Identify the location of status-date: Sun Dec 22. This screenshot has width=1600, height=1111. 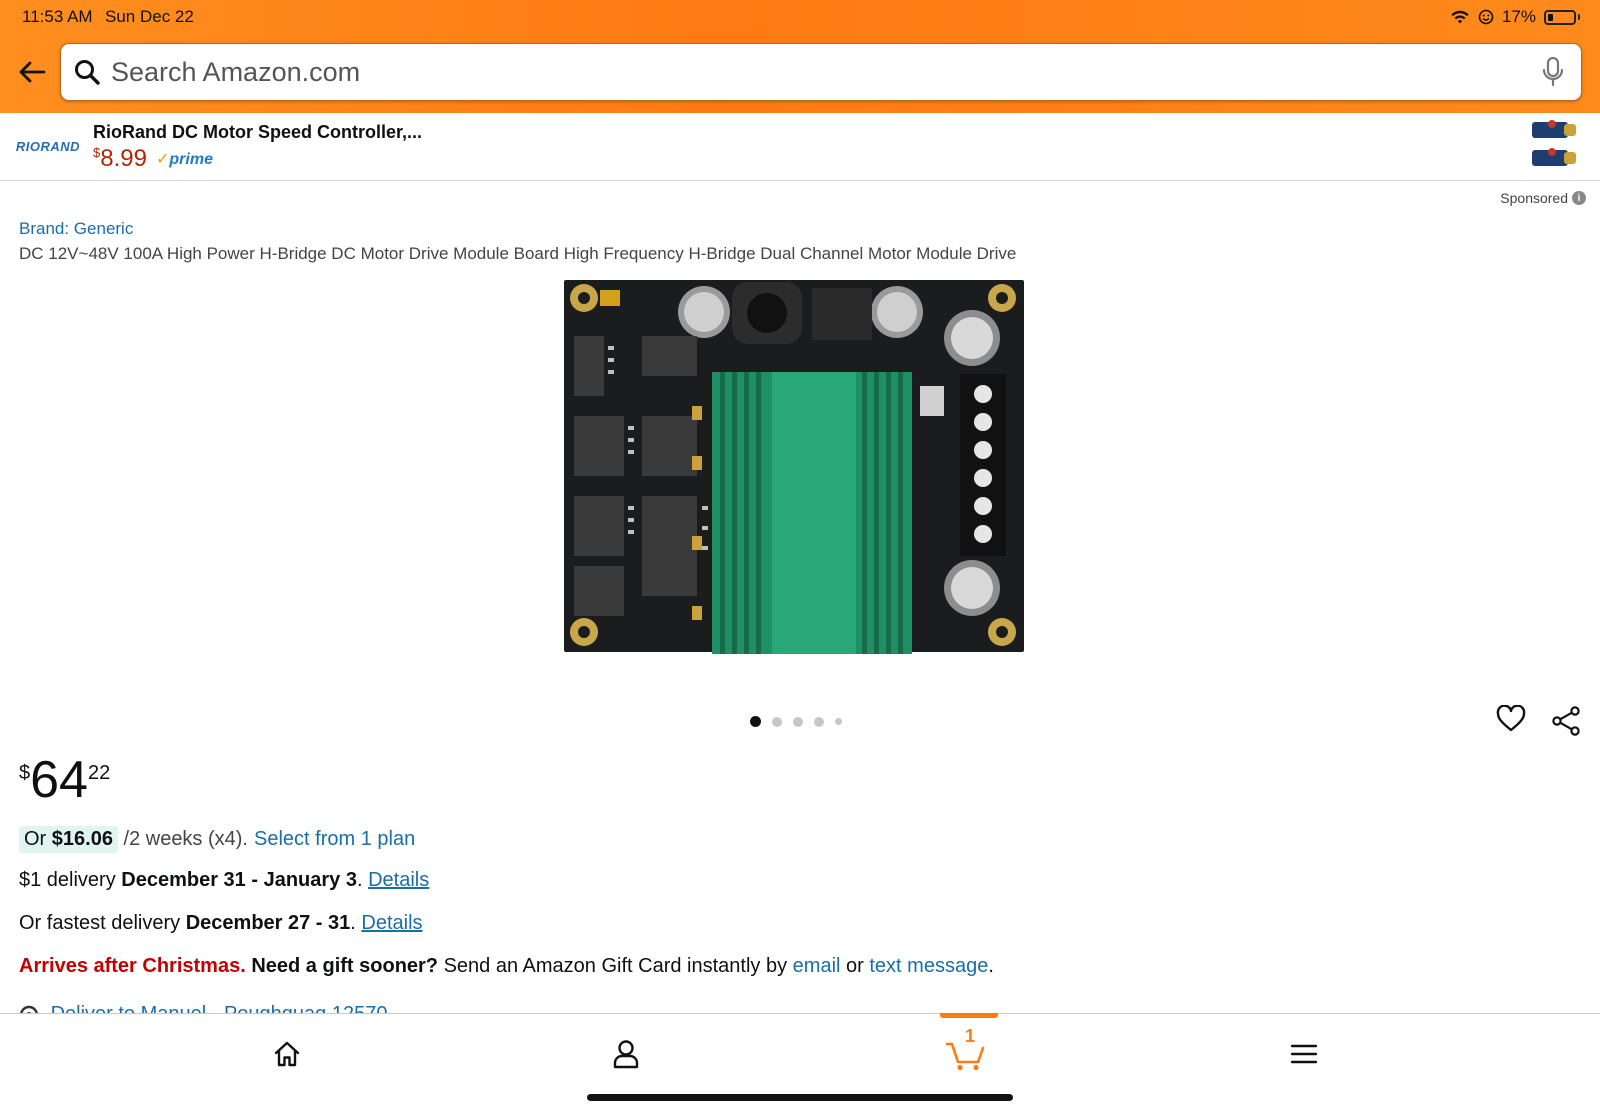
(149, 16).